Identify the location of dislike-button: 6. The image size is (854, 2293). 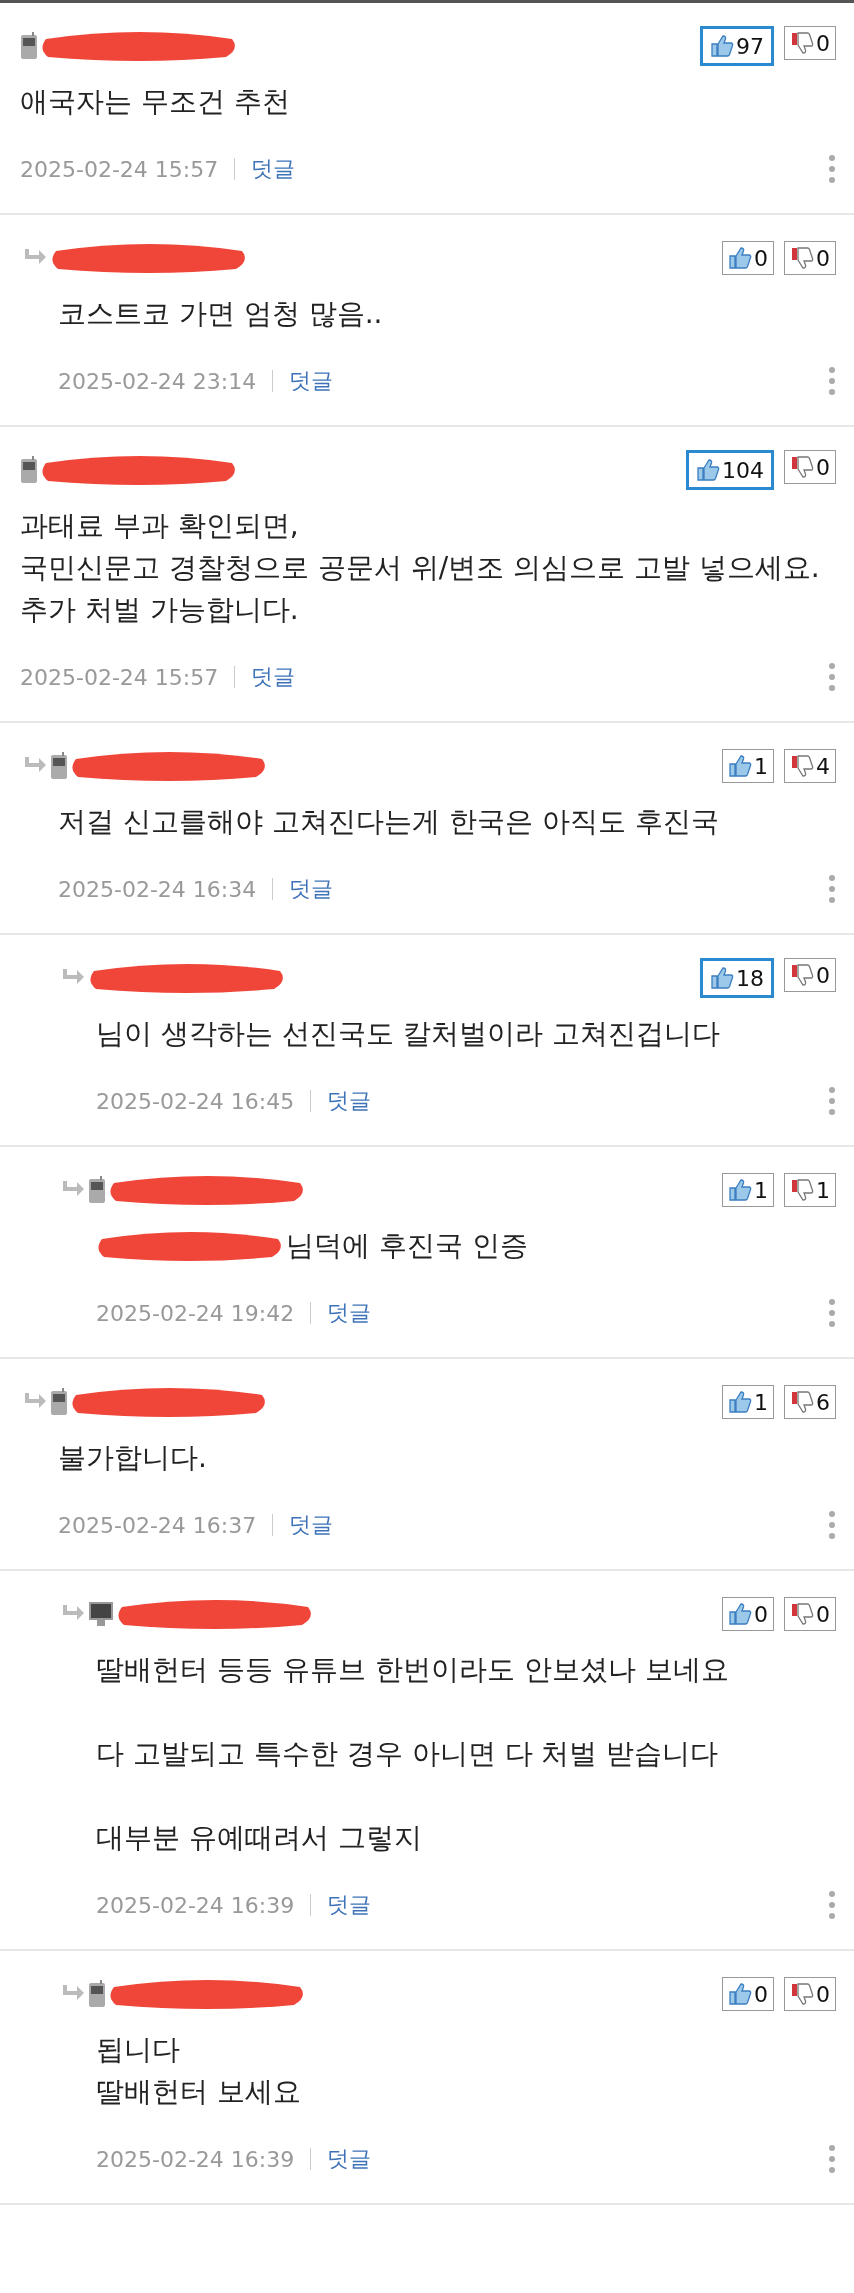
(810, 1402).